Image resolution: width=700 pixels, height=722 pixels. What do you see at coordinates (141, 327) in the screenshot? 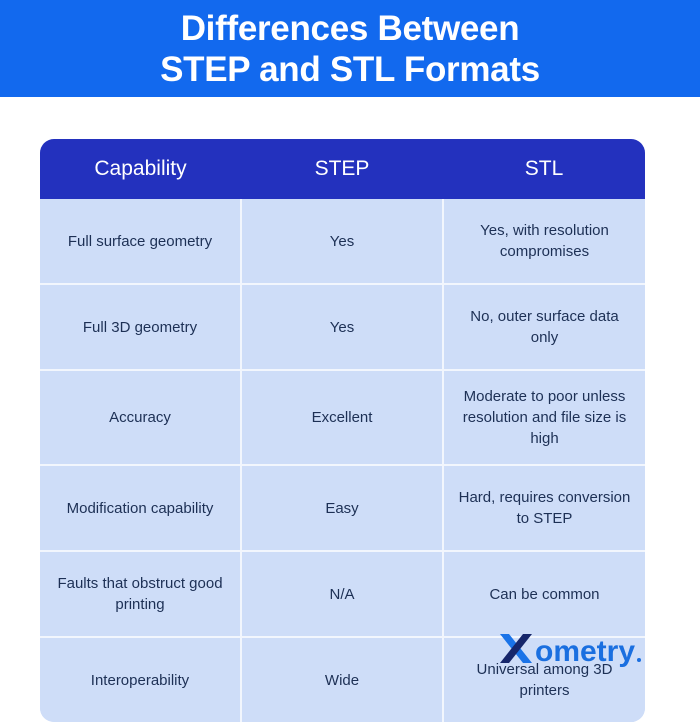
I see `cell-capability: Full 3D geometry` at bounding box center [141, 327].